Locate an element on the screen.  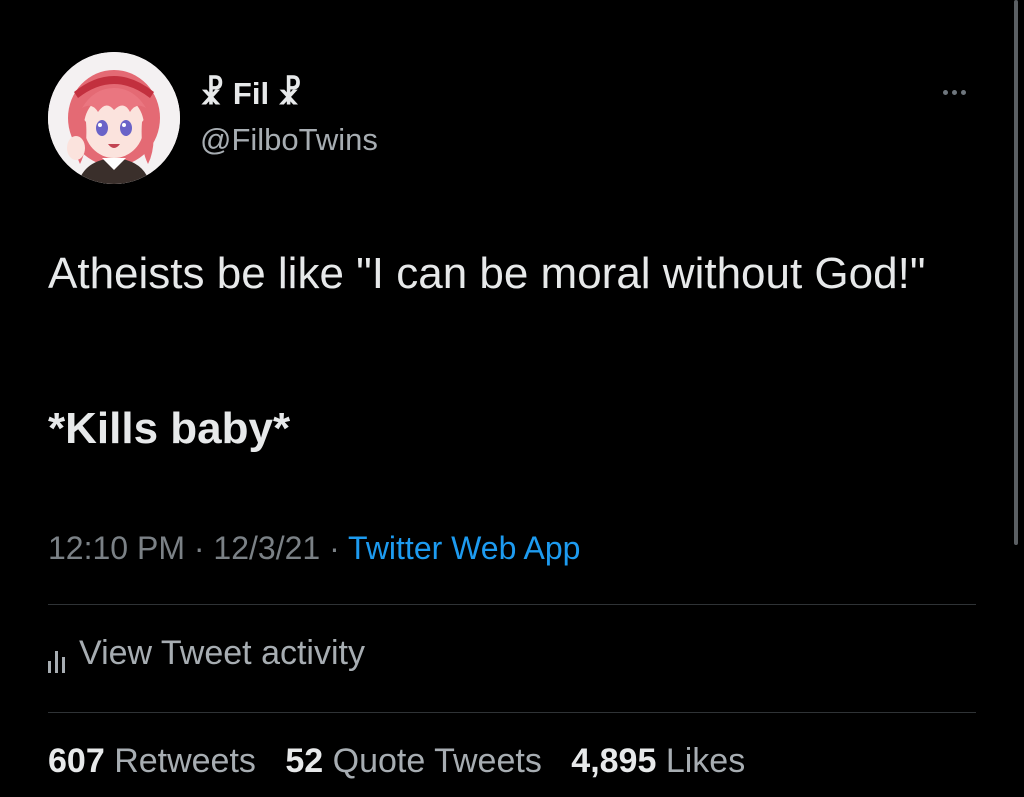
likes-count: 4,895 is located at coordinates (614, 761).